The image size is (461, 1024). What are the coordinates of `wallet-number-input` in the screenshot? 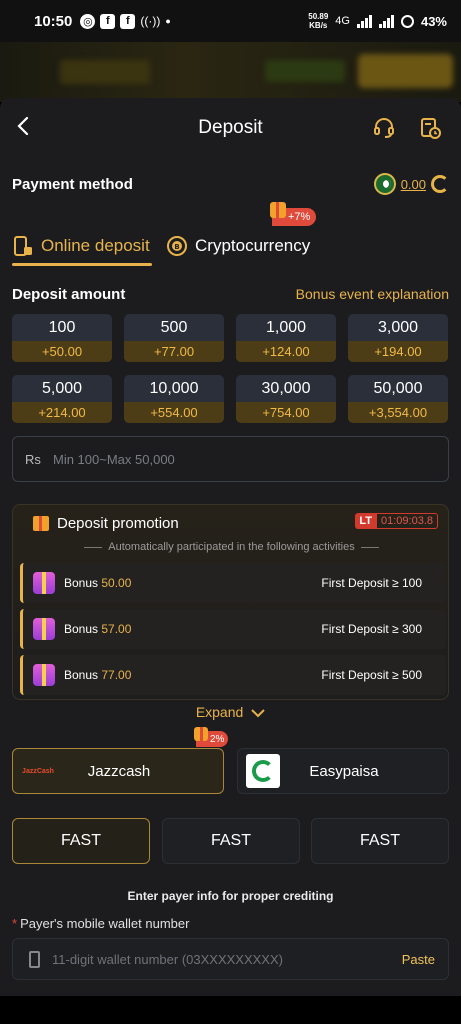 It's located at (227, 959).